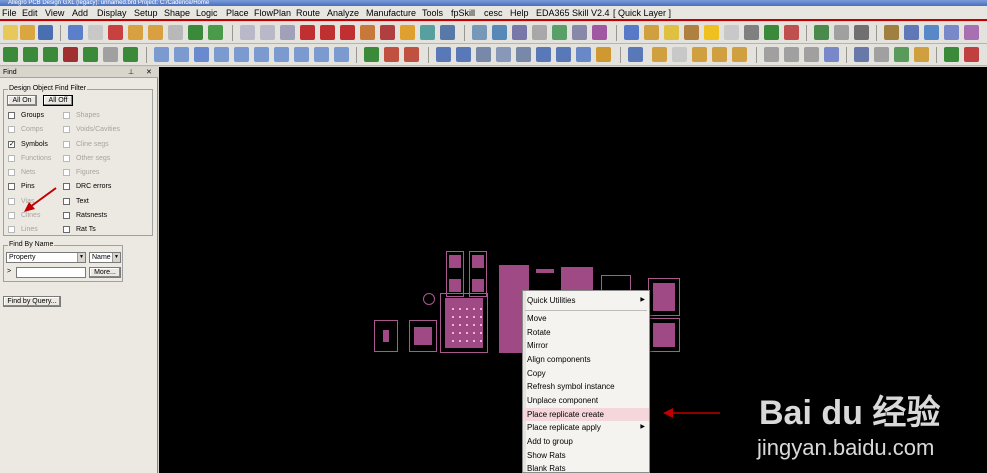  Describe the element at coordinates (58, 100) in the screenshot. I see `all-off-button: All Off` at that location.